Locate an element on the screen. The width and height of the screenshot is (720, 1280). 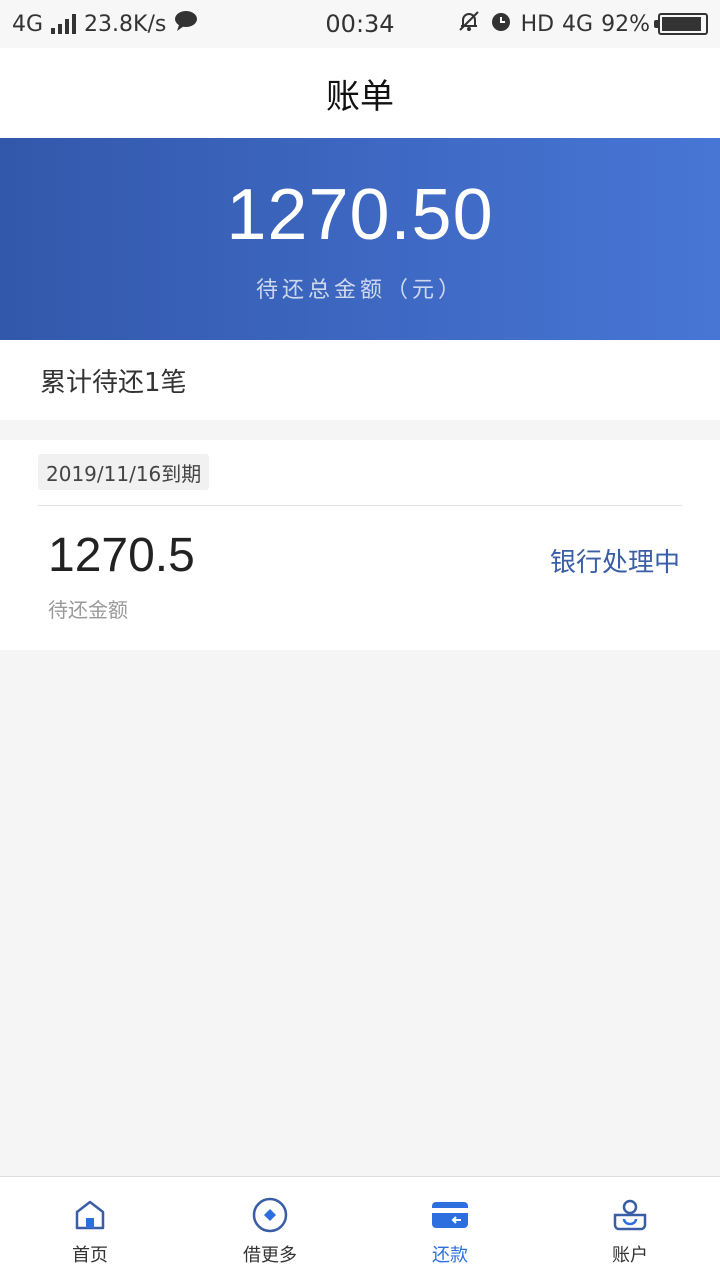
bottom-tab-bar: 首页 借更多 还款 账户 is located at coordinates (360, 1228).